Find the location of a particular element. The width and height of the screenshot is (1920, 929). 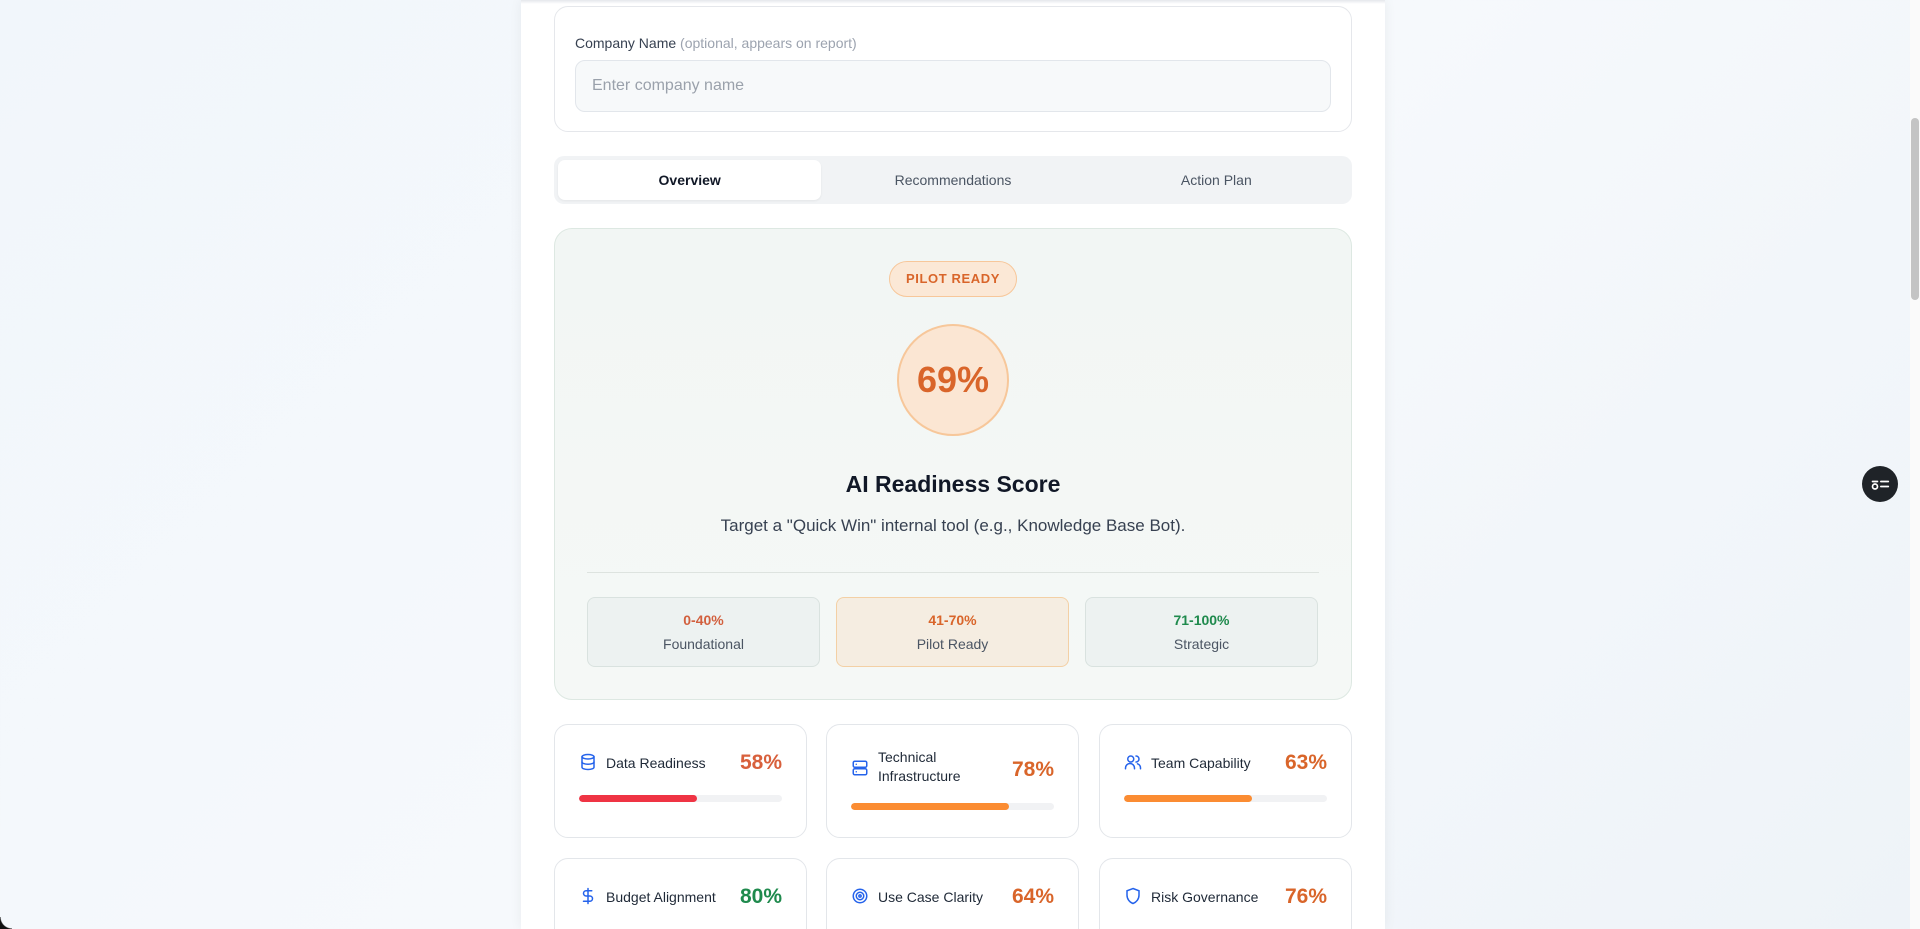

metric-card-risk-governance: Risk Governance 76% is located at coordinates (1225, 893).